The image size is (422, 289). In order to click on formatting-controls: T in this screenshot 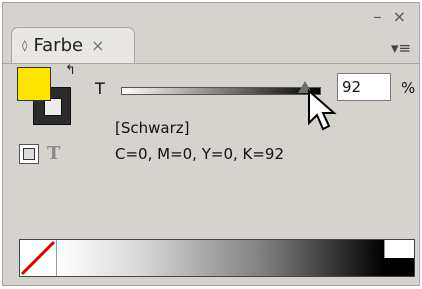, I will do `click(39, 153)`.